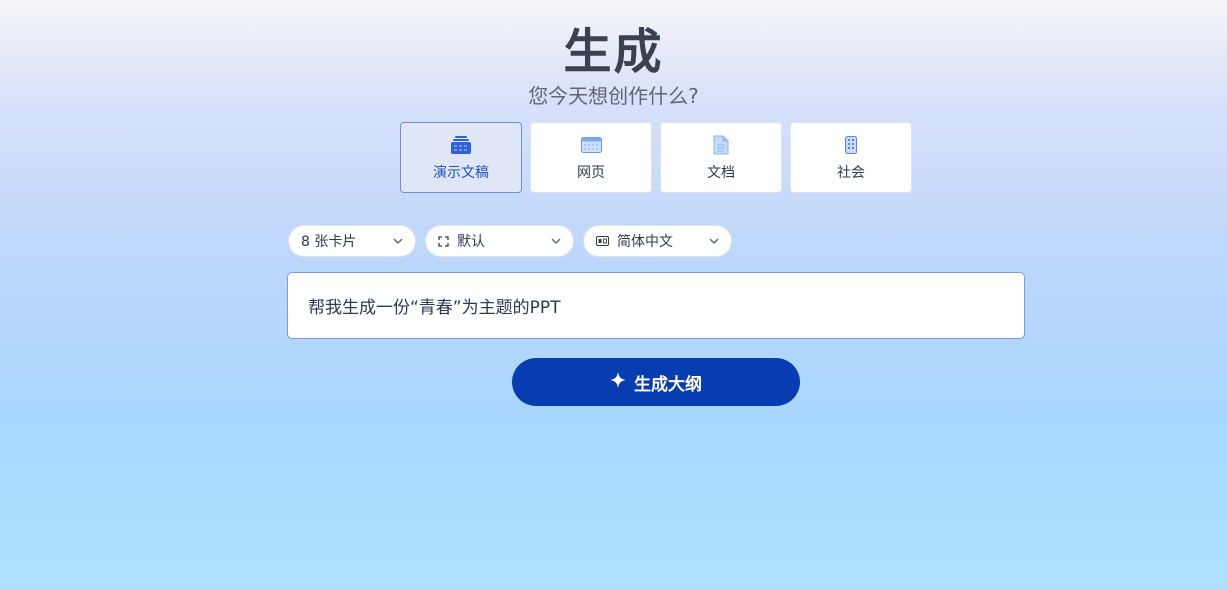 The width and height of the screenshot is (1227, 589). I want to click on frame-icon, so click(443, 241).